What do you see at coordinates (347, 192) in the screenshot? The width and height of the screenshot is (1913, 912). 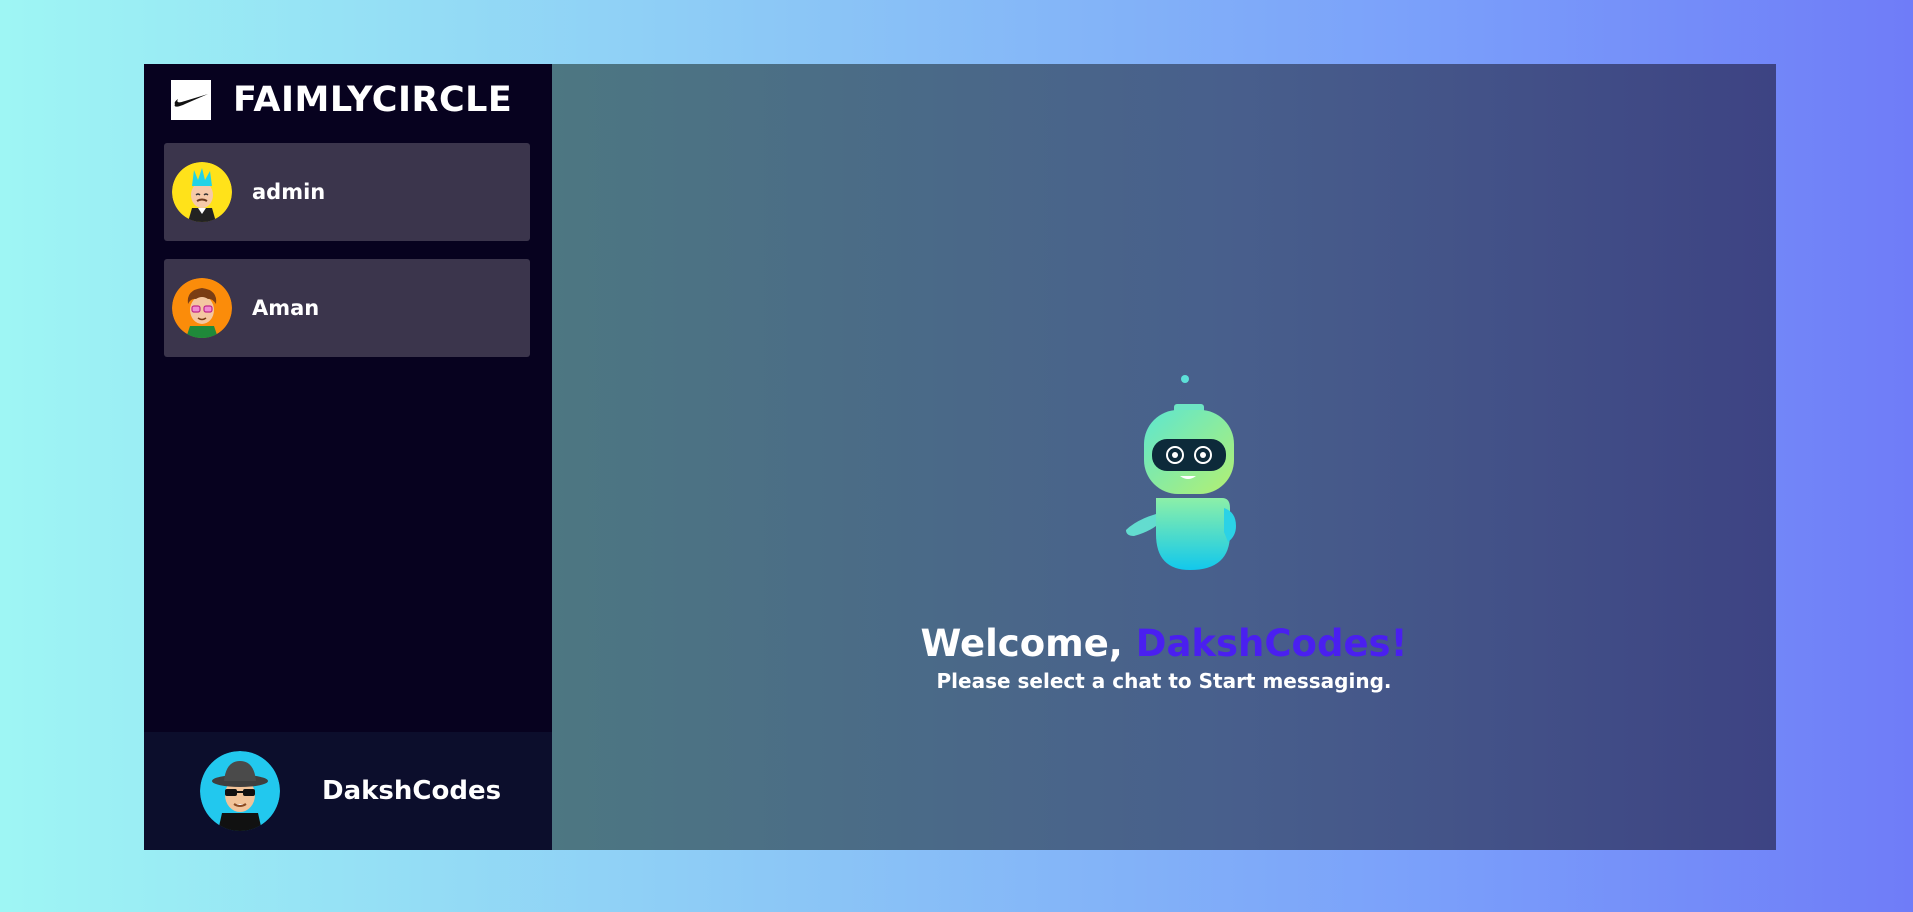 I see `contact-item-admin: admin` at bounding box center [347, 192].